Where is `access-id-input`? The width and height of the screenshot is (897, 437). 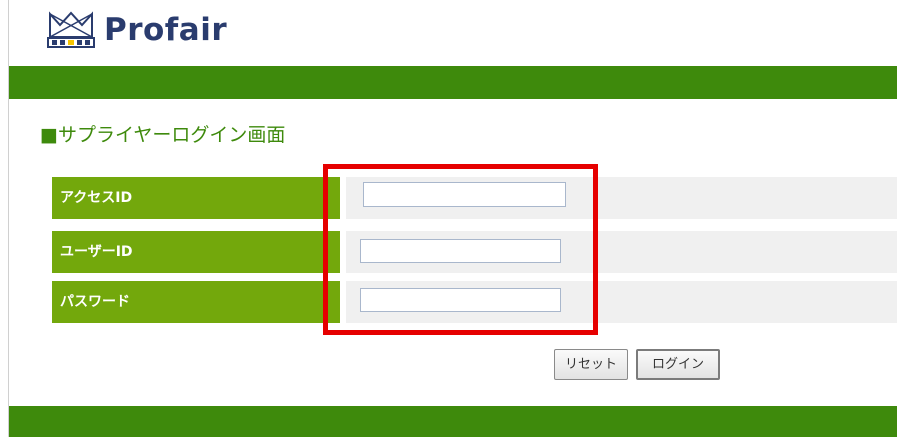 access-id-input is located at coordinates (464, 194).